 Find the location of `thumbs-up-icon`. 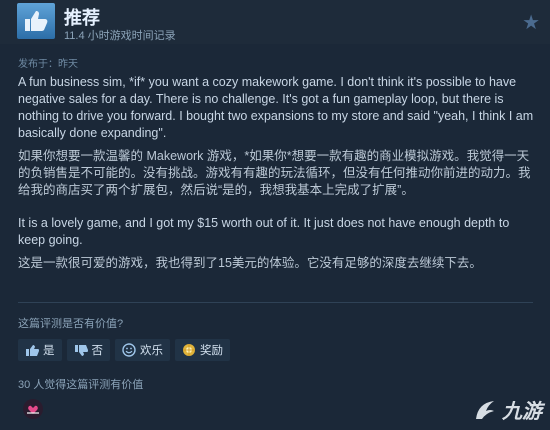

thumbs-up-icon is located at coordinates (32, 350).